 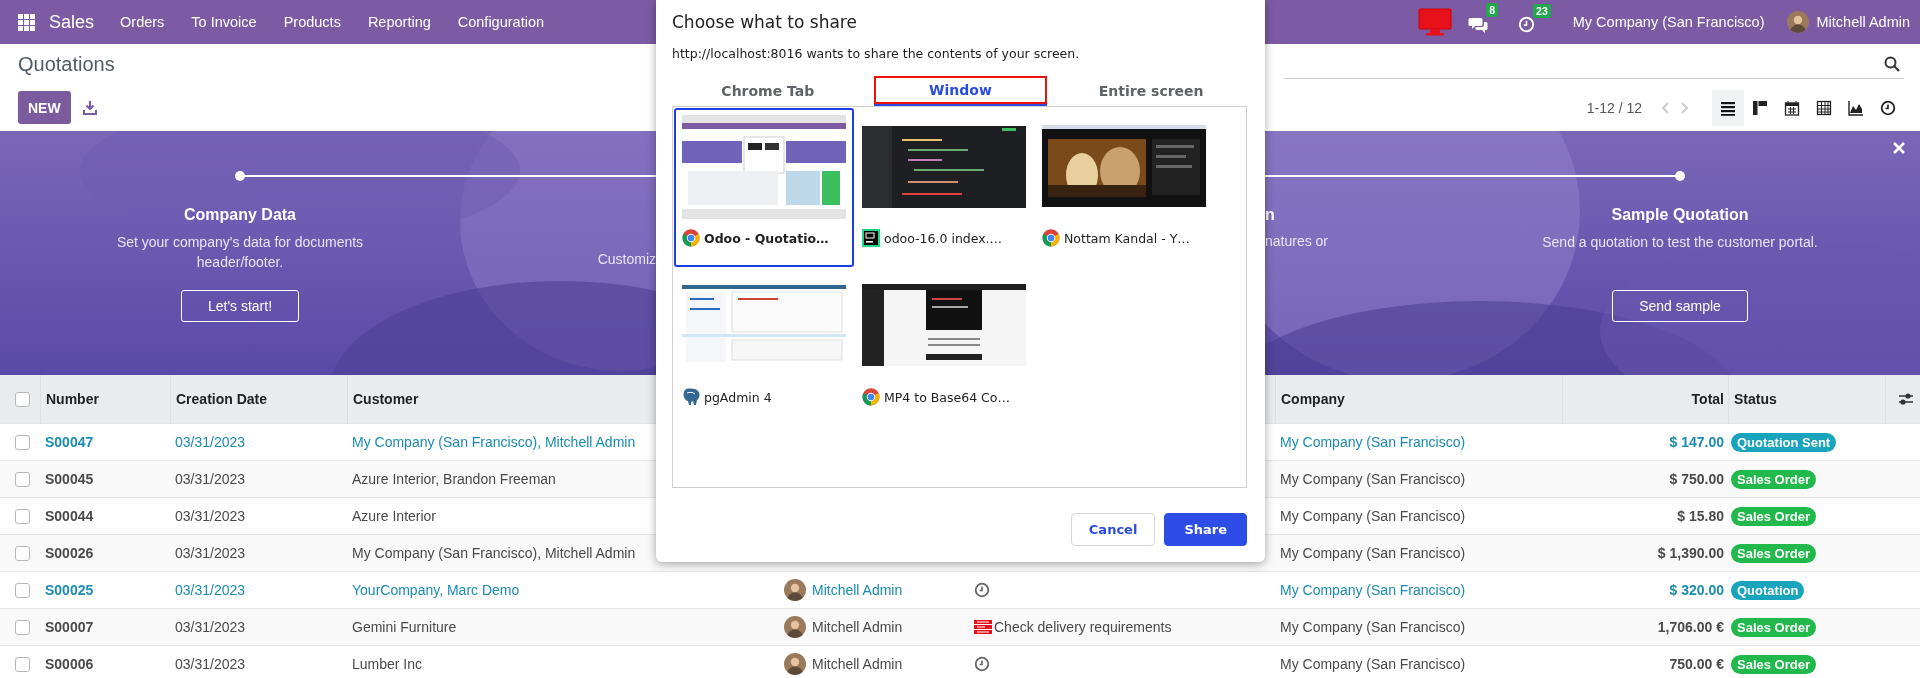 What do you see at coordinates (1205, 529) in the screenshot?
I see `share-button: Share` at bounding box center [1205, 529].